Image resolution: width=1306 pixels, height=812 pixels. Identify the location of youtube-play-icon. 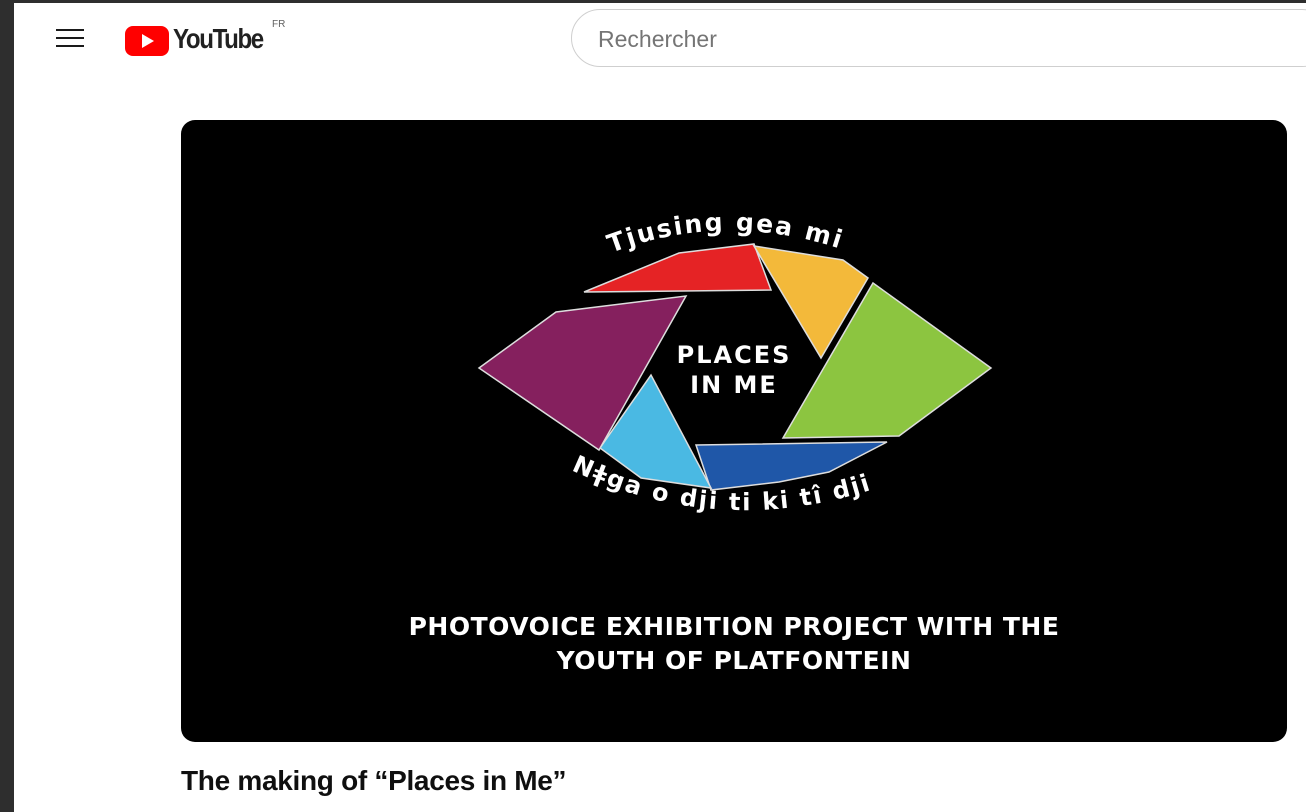
(147, 41).